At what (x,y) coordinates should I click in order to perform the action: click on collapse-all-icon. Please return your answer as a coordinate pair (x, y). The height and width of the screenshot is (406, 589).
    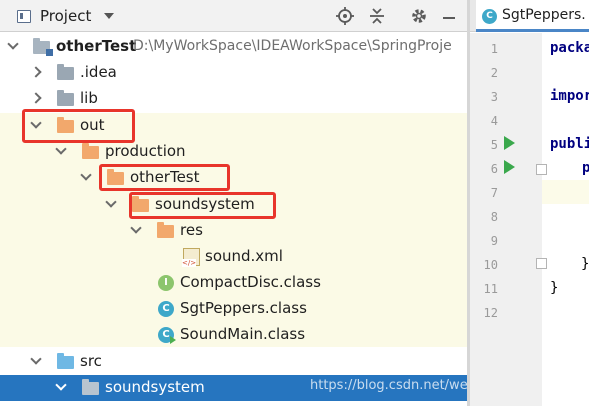
    Looking at the image, I should click on (377, 16).